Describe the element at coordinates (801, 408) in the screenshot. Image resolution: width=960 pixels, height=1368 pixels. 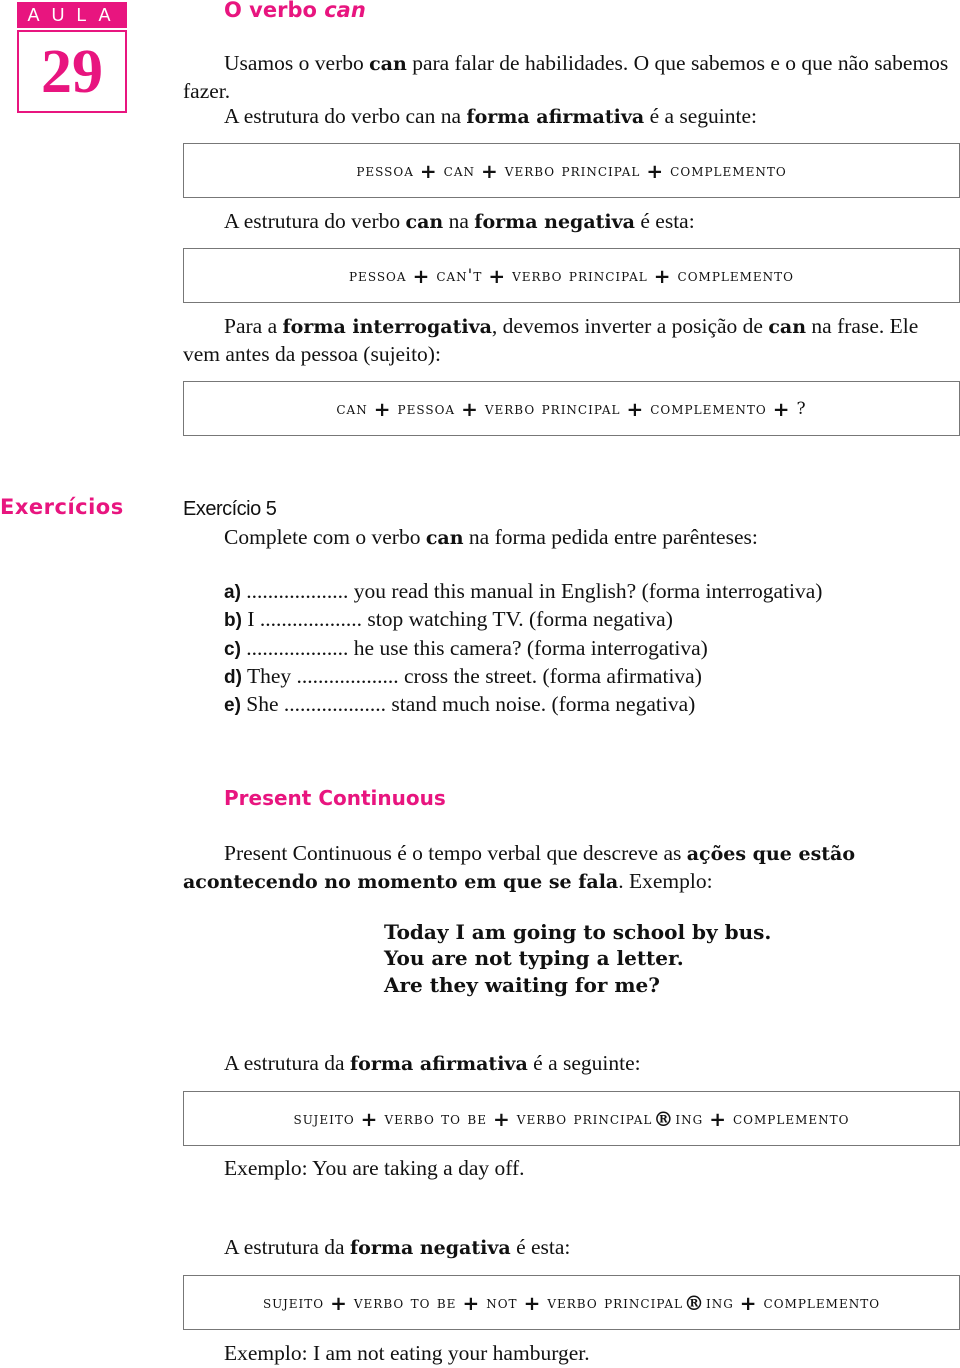
I see `formula-term: ?` at that location.